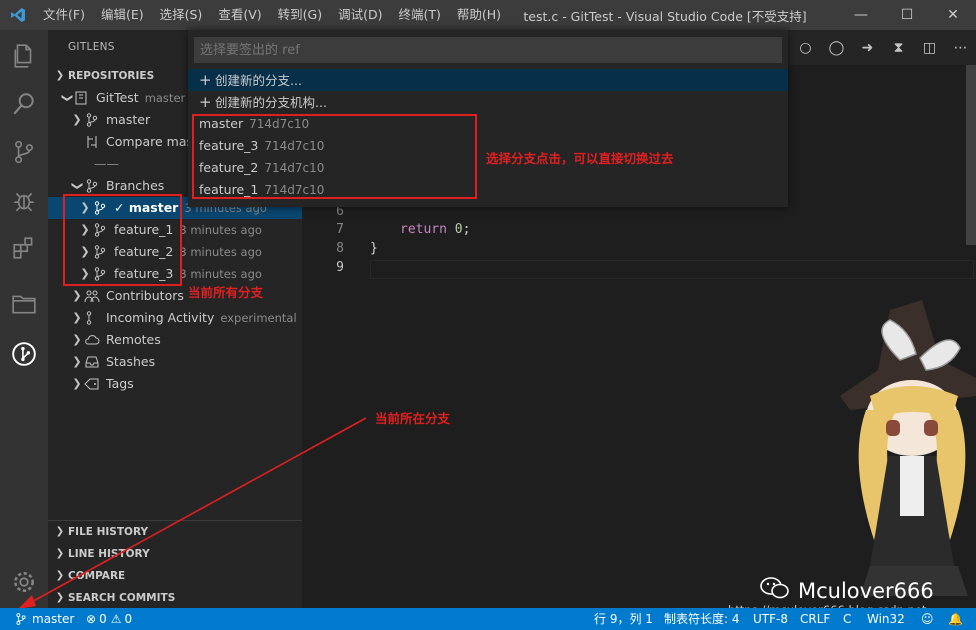  I want to click on minimize-button: —, so click(861, 15).